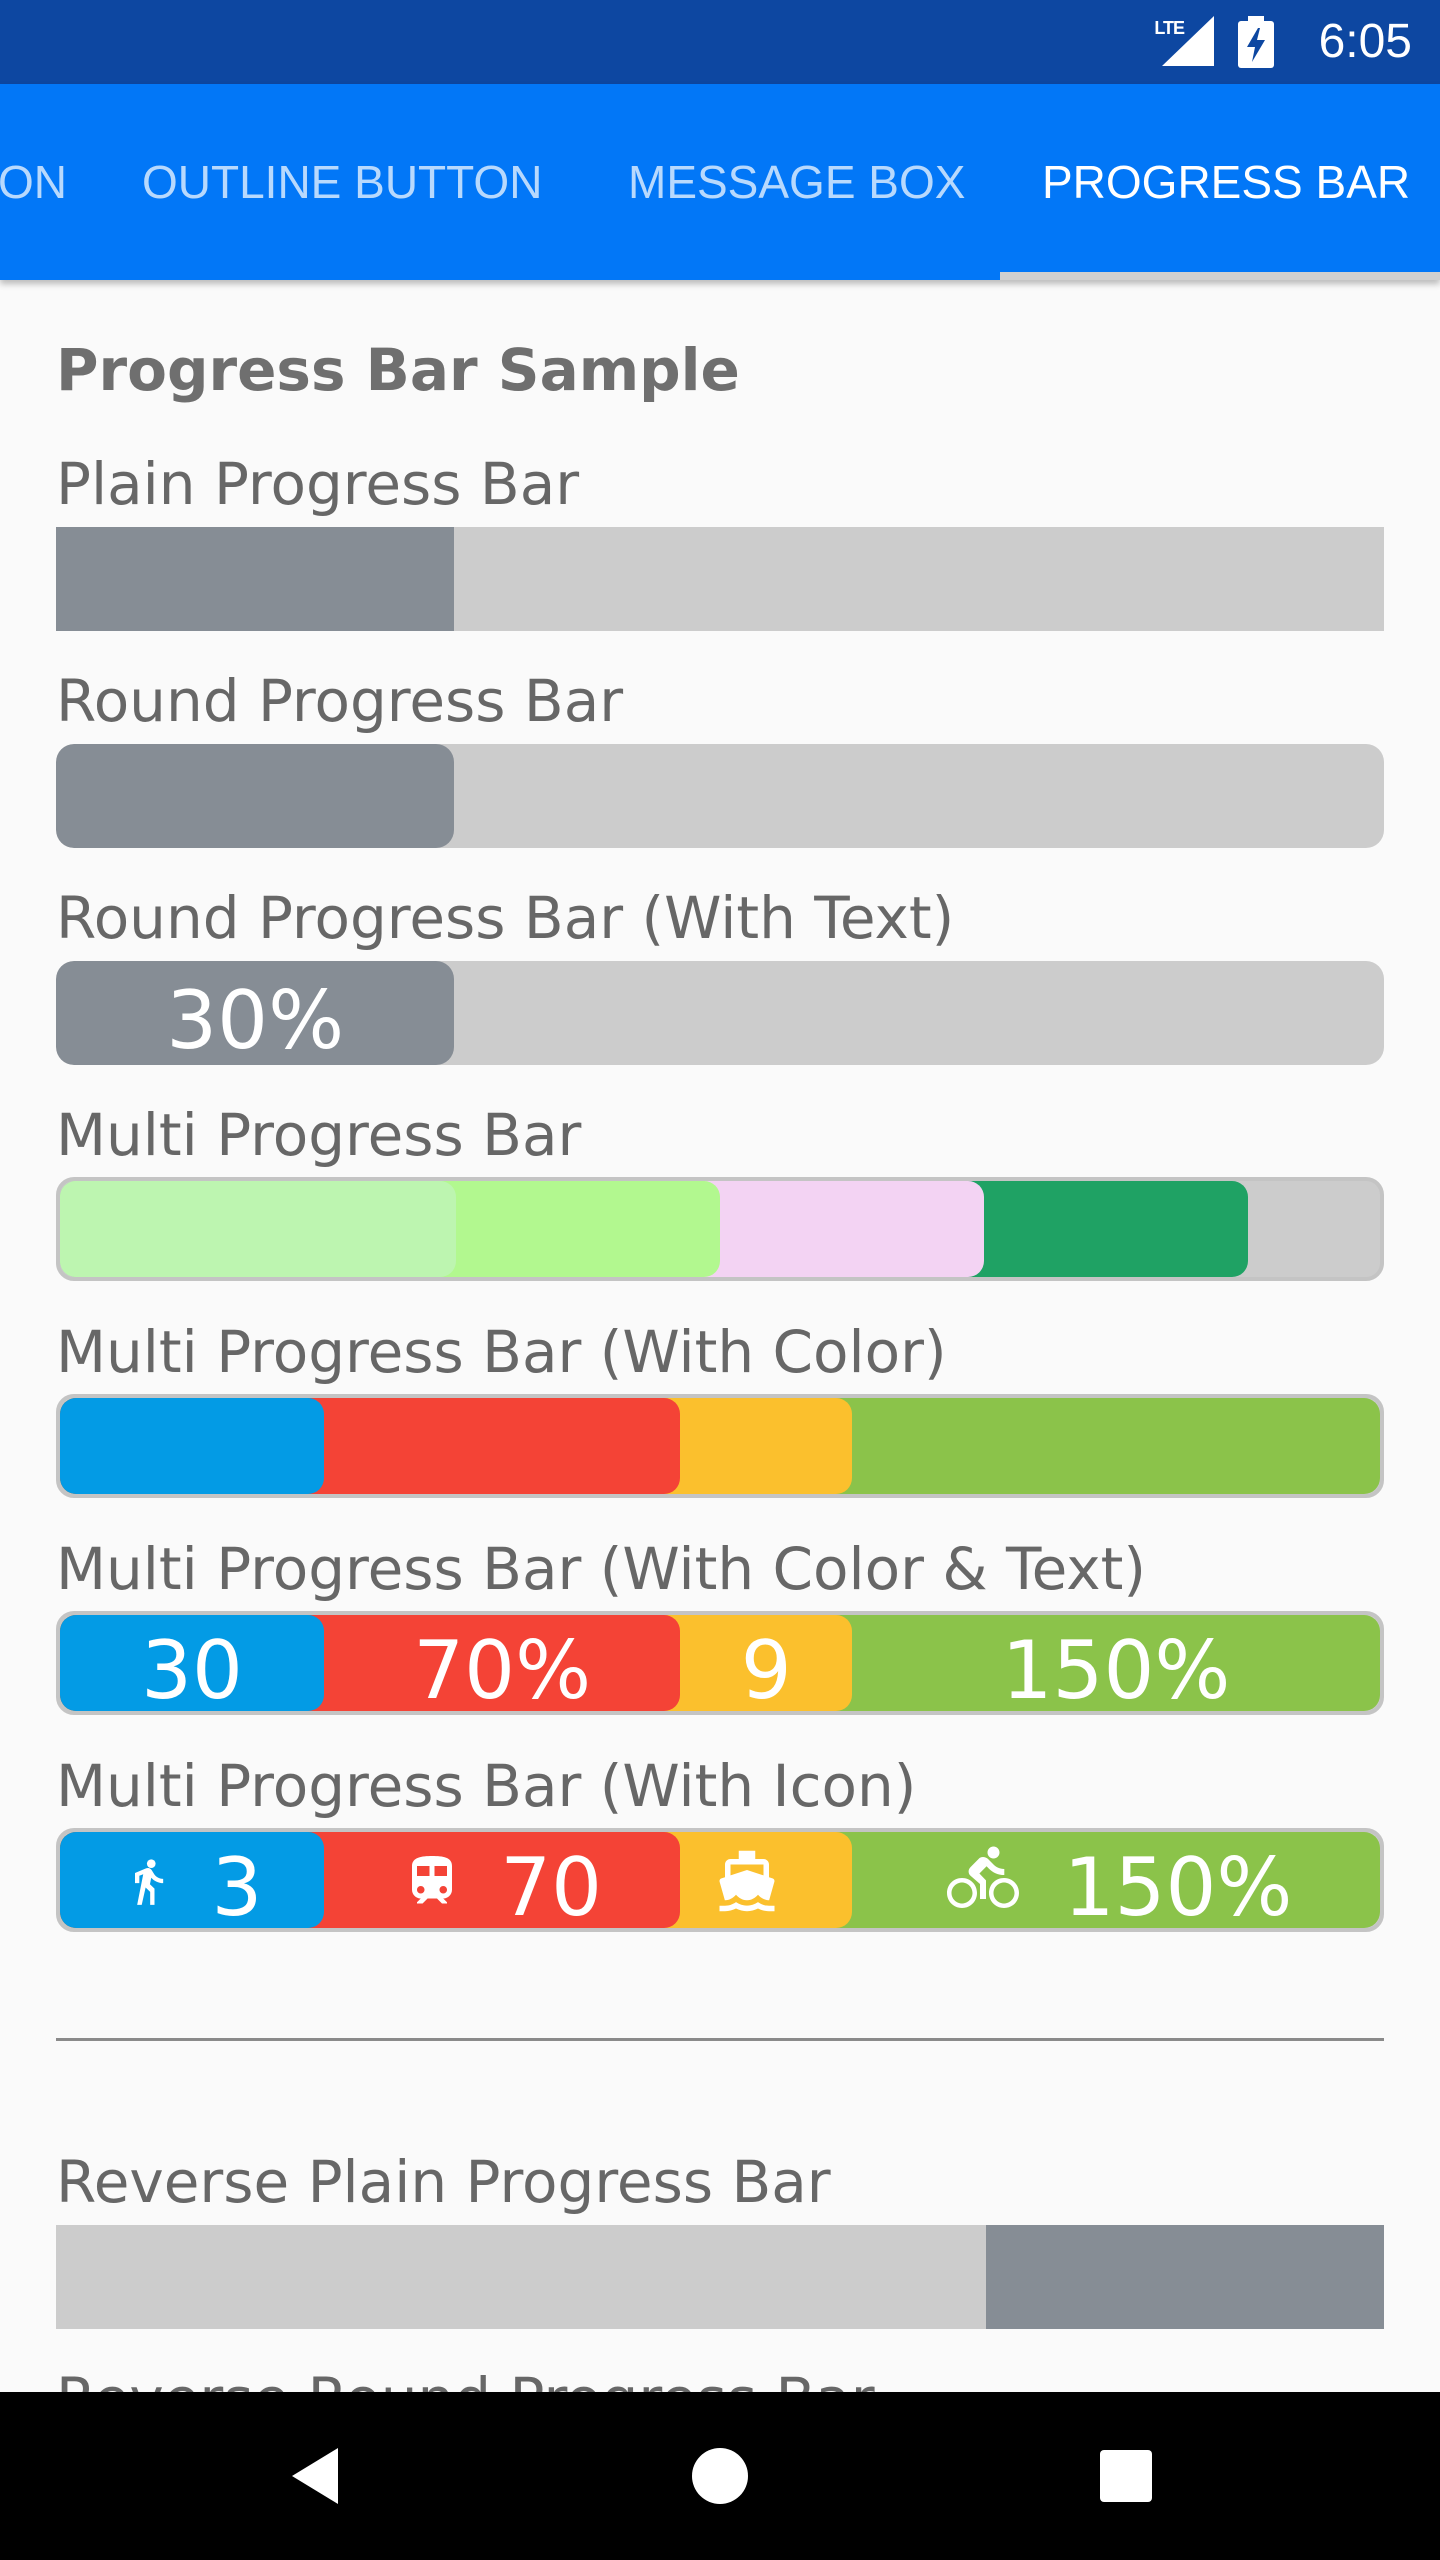  Describe the element at coordinates (505, 918) in the screenshot. I see `round-text-progress-label: Round Progress Bar (With Text)` at that location.